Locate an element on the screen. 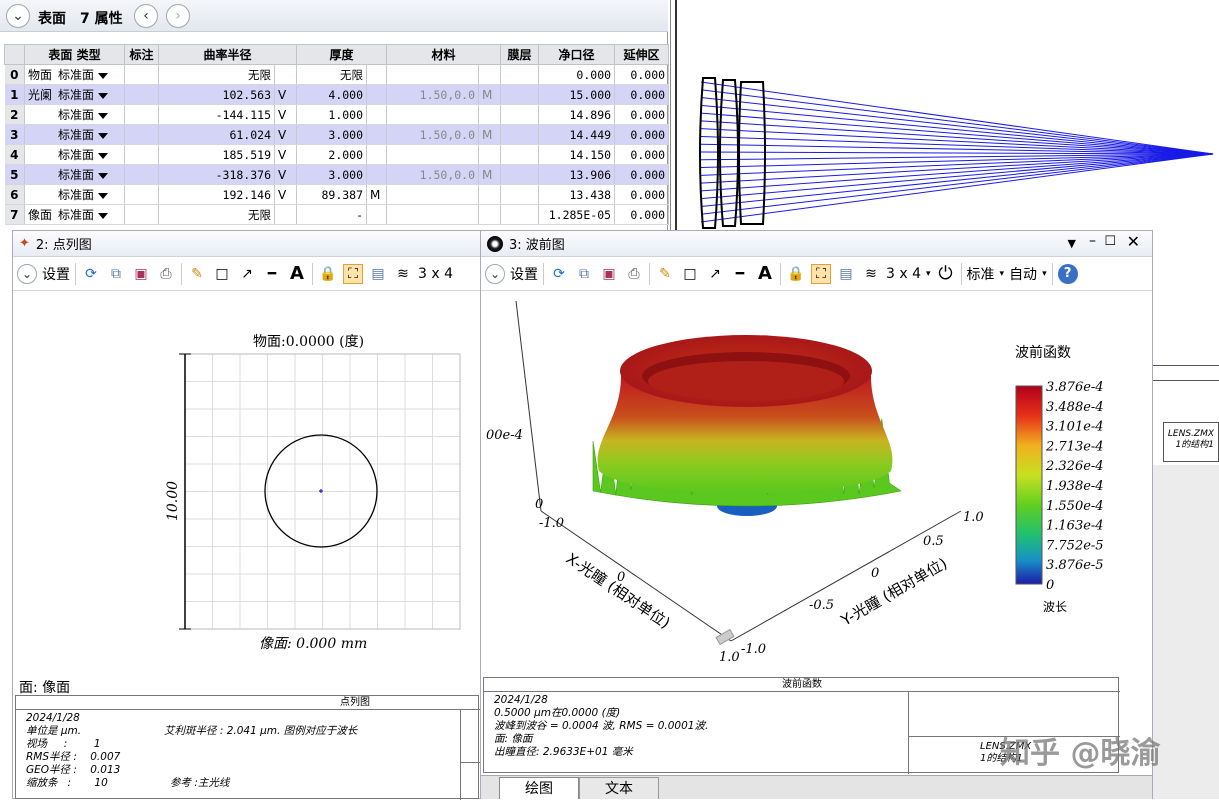 This screenshot has height=800, width=1219. lock-icon: 🔒 is located at coordinates (796, 274).